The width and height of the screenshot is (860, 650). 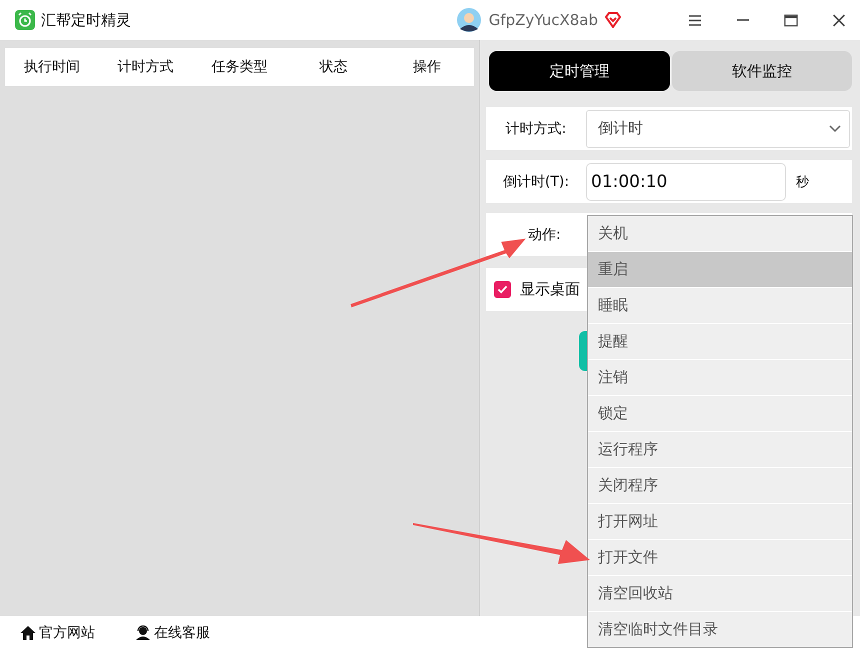 I want to click on window-title: 汇帮定时精灵, so click(x=86, y=20).